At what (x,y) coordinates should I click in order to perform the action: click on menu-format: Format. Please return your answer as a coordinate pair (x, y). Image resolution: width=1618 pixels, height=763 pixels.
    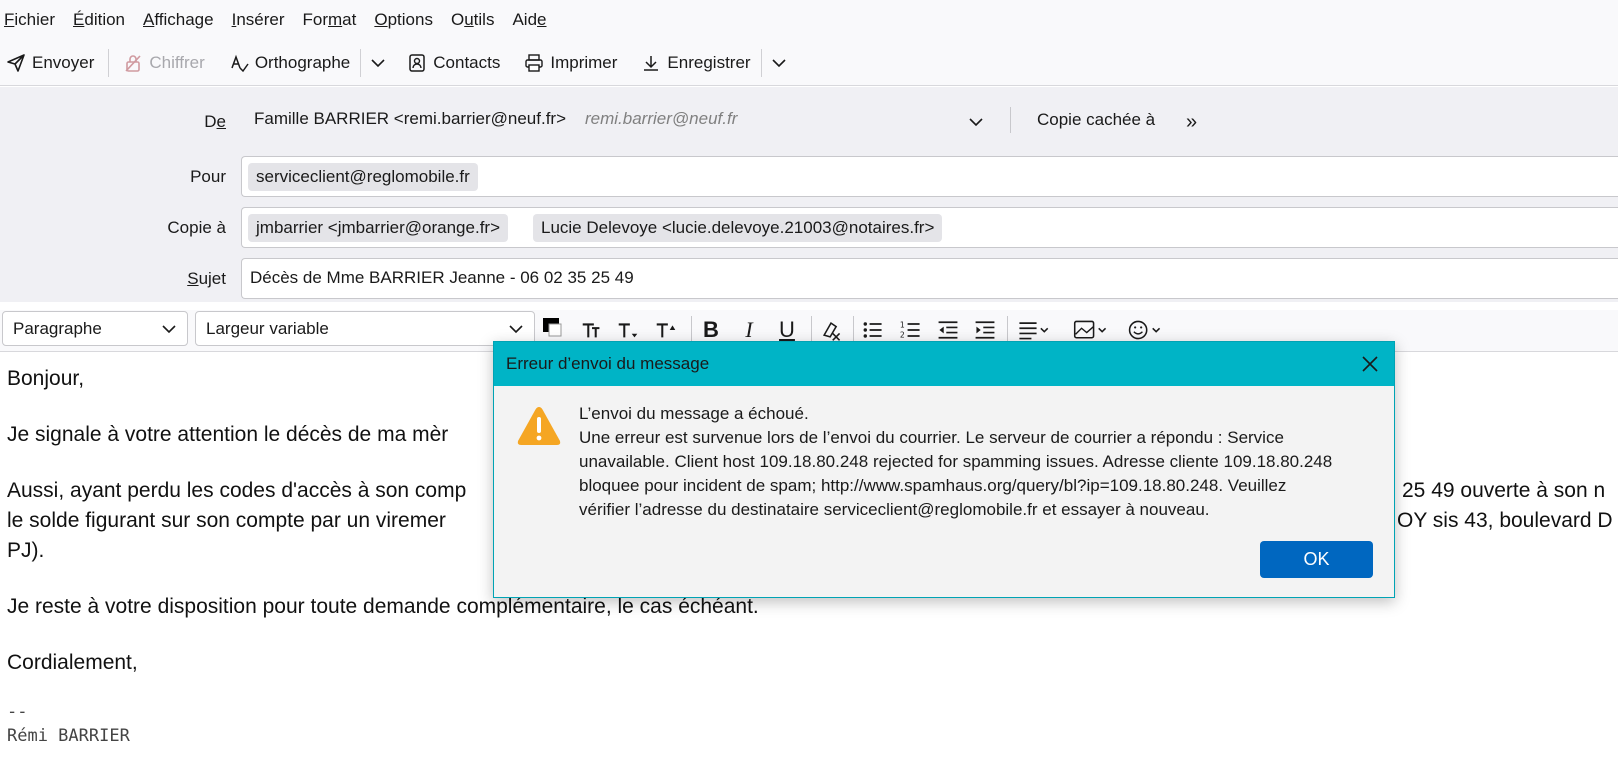
    Looking at the image, I should click on (330, 20).